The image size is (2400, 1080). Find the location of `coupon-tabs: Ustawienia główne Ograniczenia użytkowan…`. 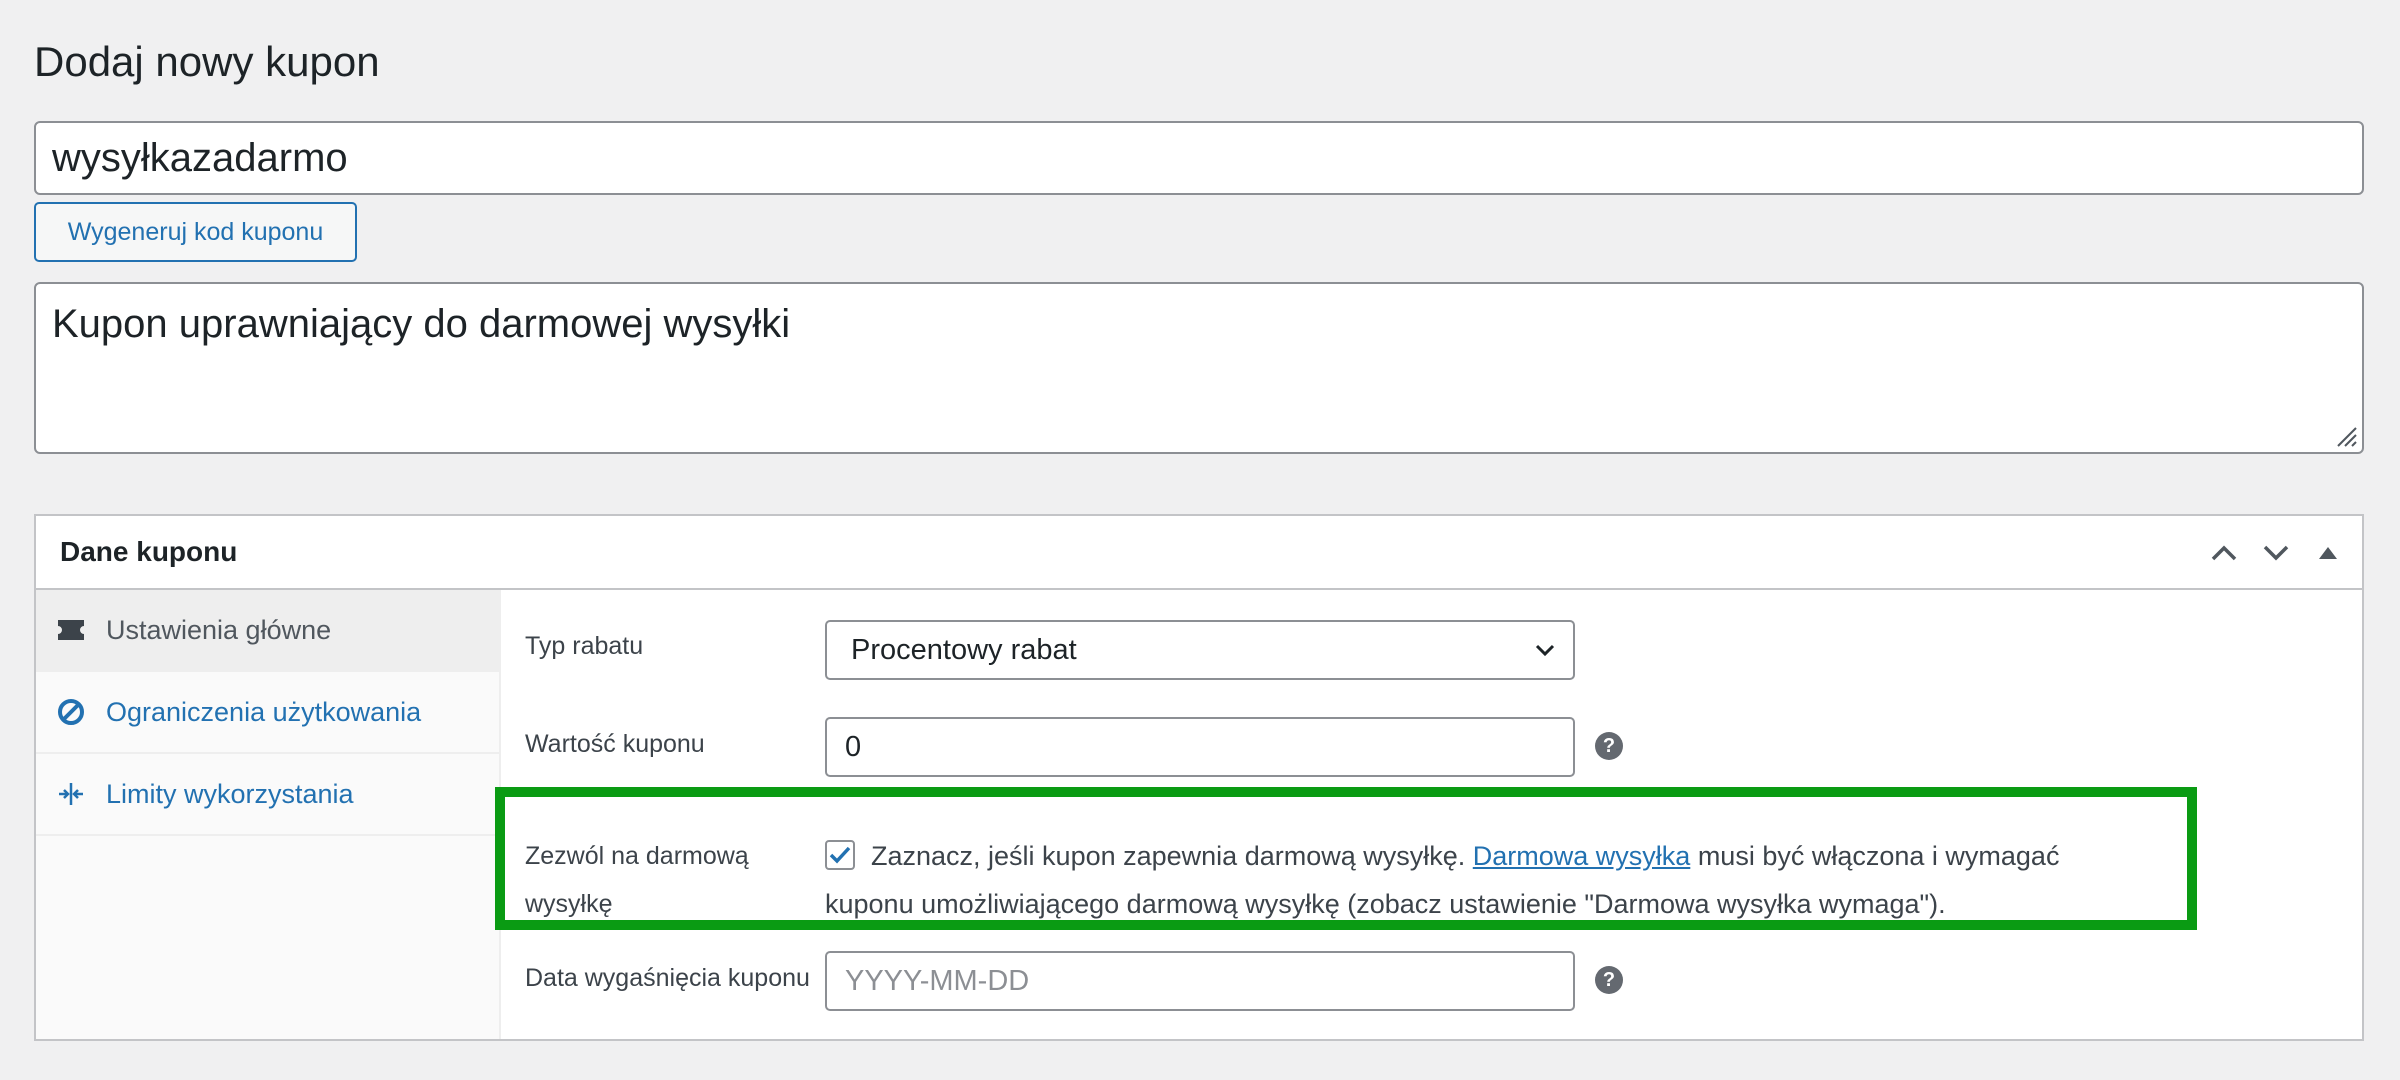

coupon-tabs: Ustawienia główne Ograniczenia użytkowan… is located at coordinates (268, 814).